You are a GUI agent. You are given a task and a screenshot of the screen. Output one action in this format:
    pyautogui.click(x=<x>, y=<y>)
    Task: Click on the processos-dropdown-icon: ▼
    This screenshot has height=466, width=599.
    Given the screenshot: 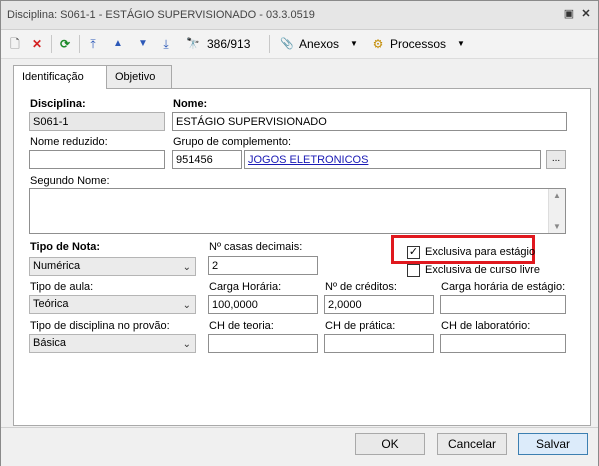 What is the action you would take?
    pyautogui.click(x=461, y=44)
    